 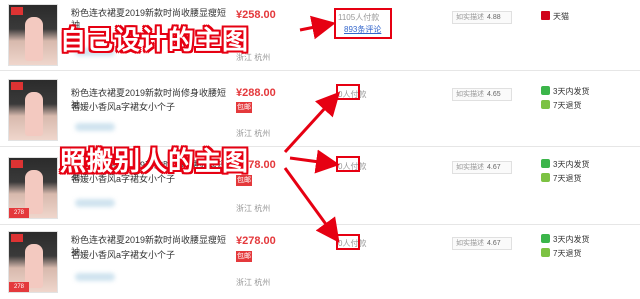 I want to click on annotation-own-design: 自己设计的主图, so click(x=155, y=40).